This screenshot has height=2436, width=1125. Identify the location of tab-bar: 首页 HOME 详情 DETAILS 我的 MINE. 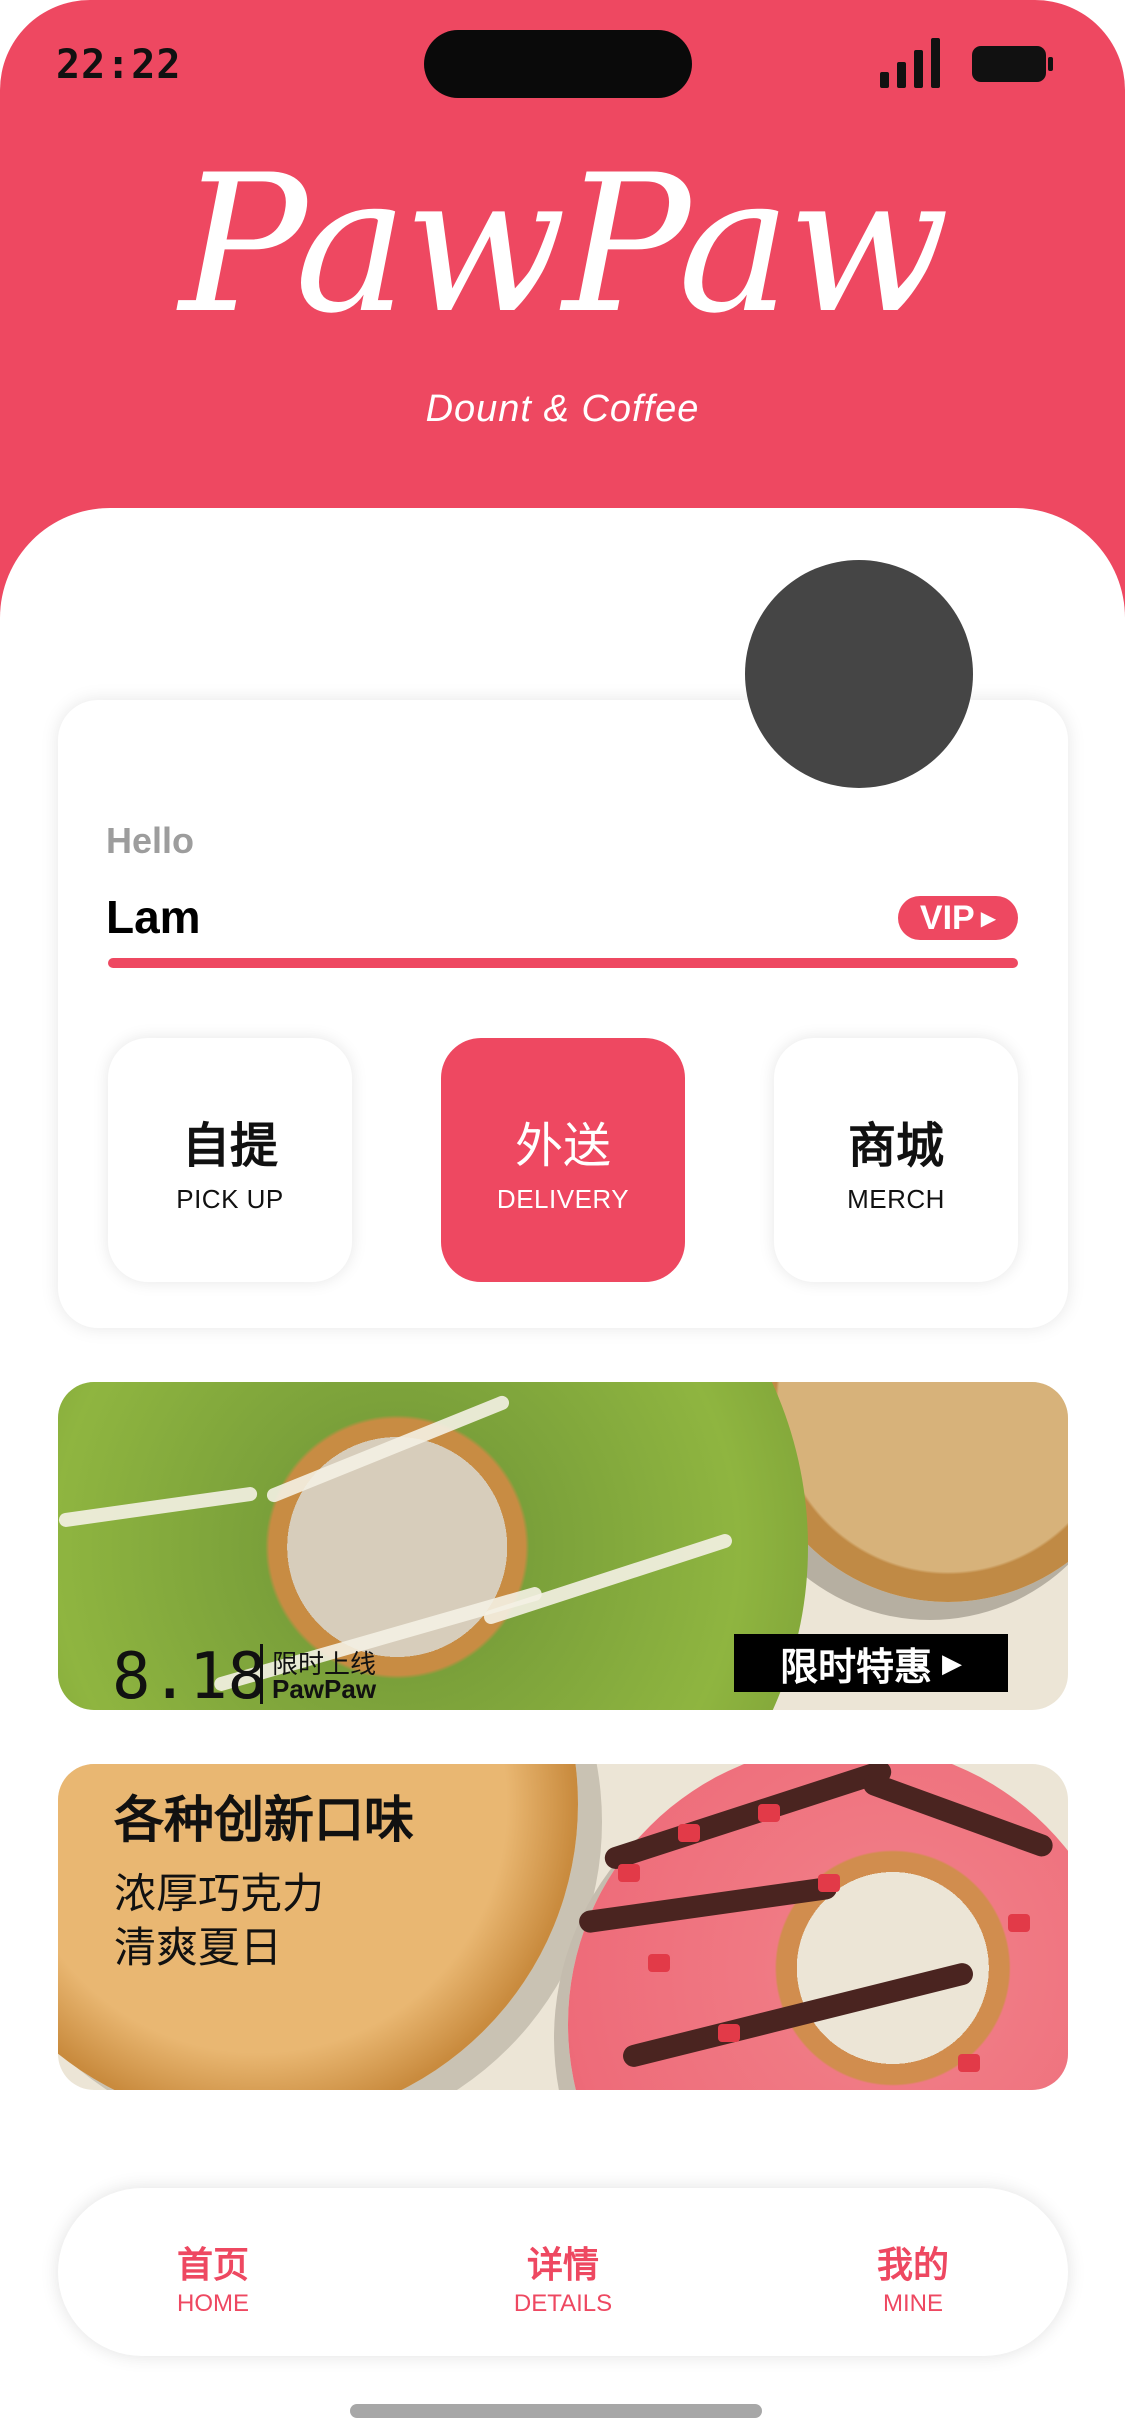
(563, 2272).